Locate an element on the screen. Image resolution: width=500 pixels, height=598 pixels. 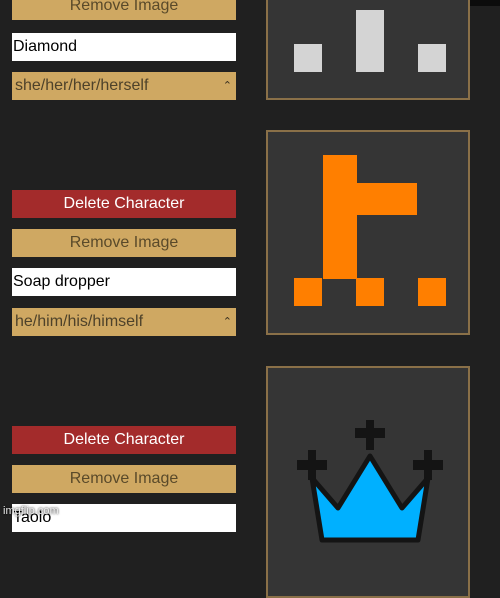
pronoun-select: he/him/his/himself ⌃ is located at coordinates (124, 322).